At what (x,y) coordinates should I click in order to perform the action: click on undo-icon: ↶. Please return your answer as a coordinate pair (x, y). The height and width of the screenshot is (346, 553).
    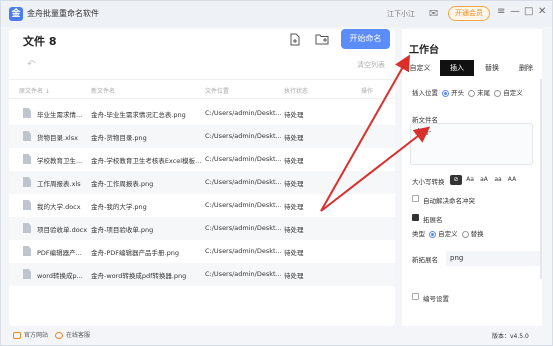
    Looking at the image, I should click on (31, 64).